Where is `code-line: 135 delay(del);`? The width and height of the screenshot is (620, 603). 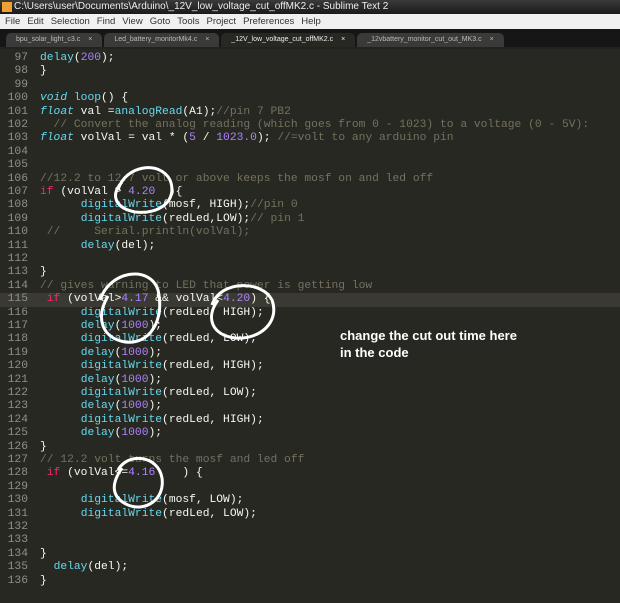 code-line: 135 delay(del); is located at coordinates (310, 567).